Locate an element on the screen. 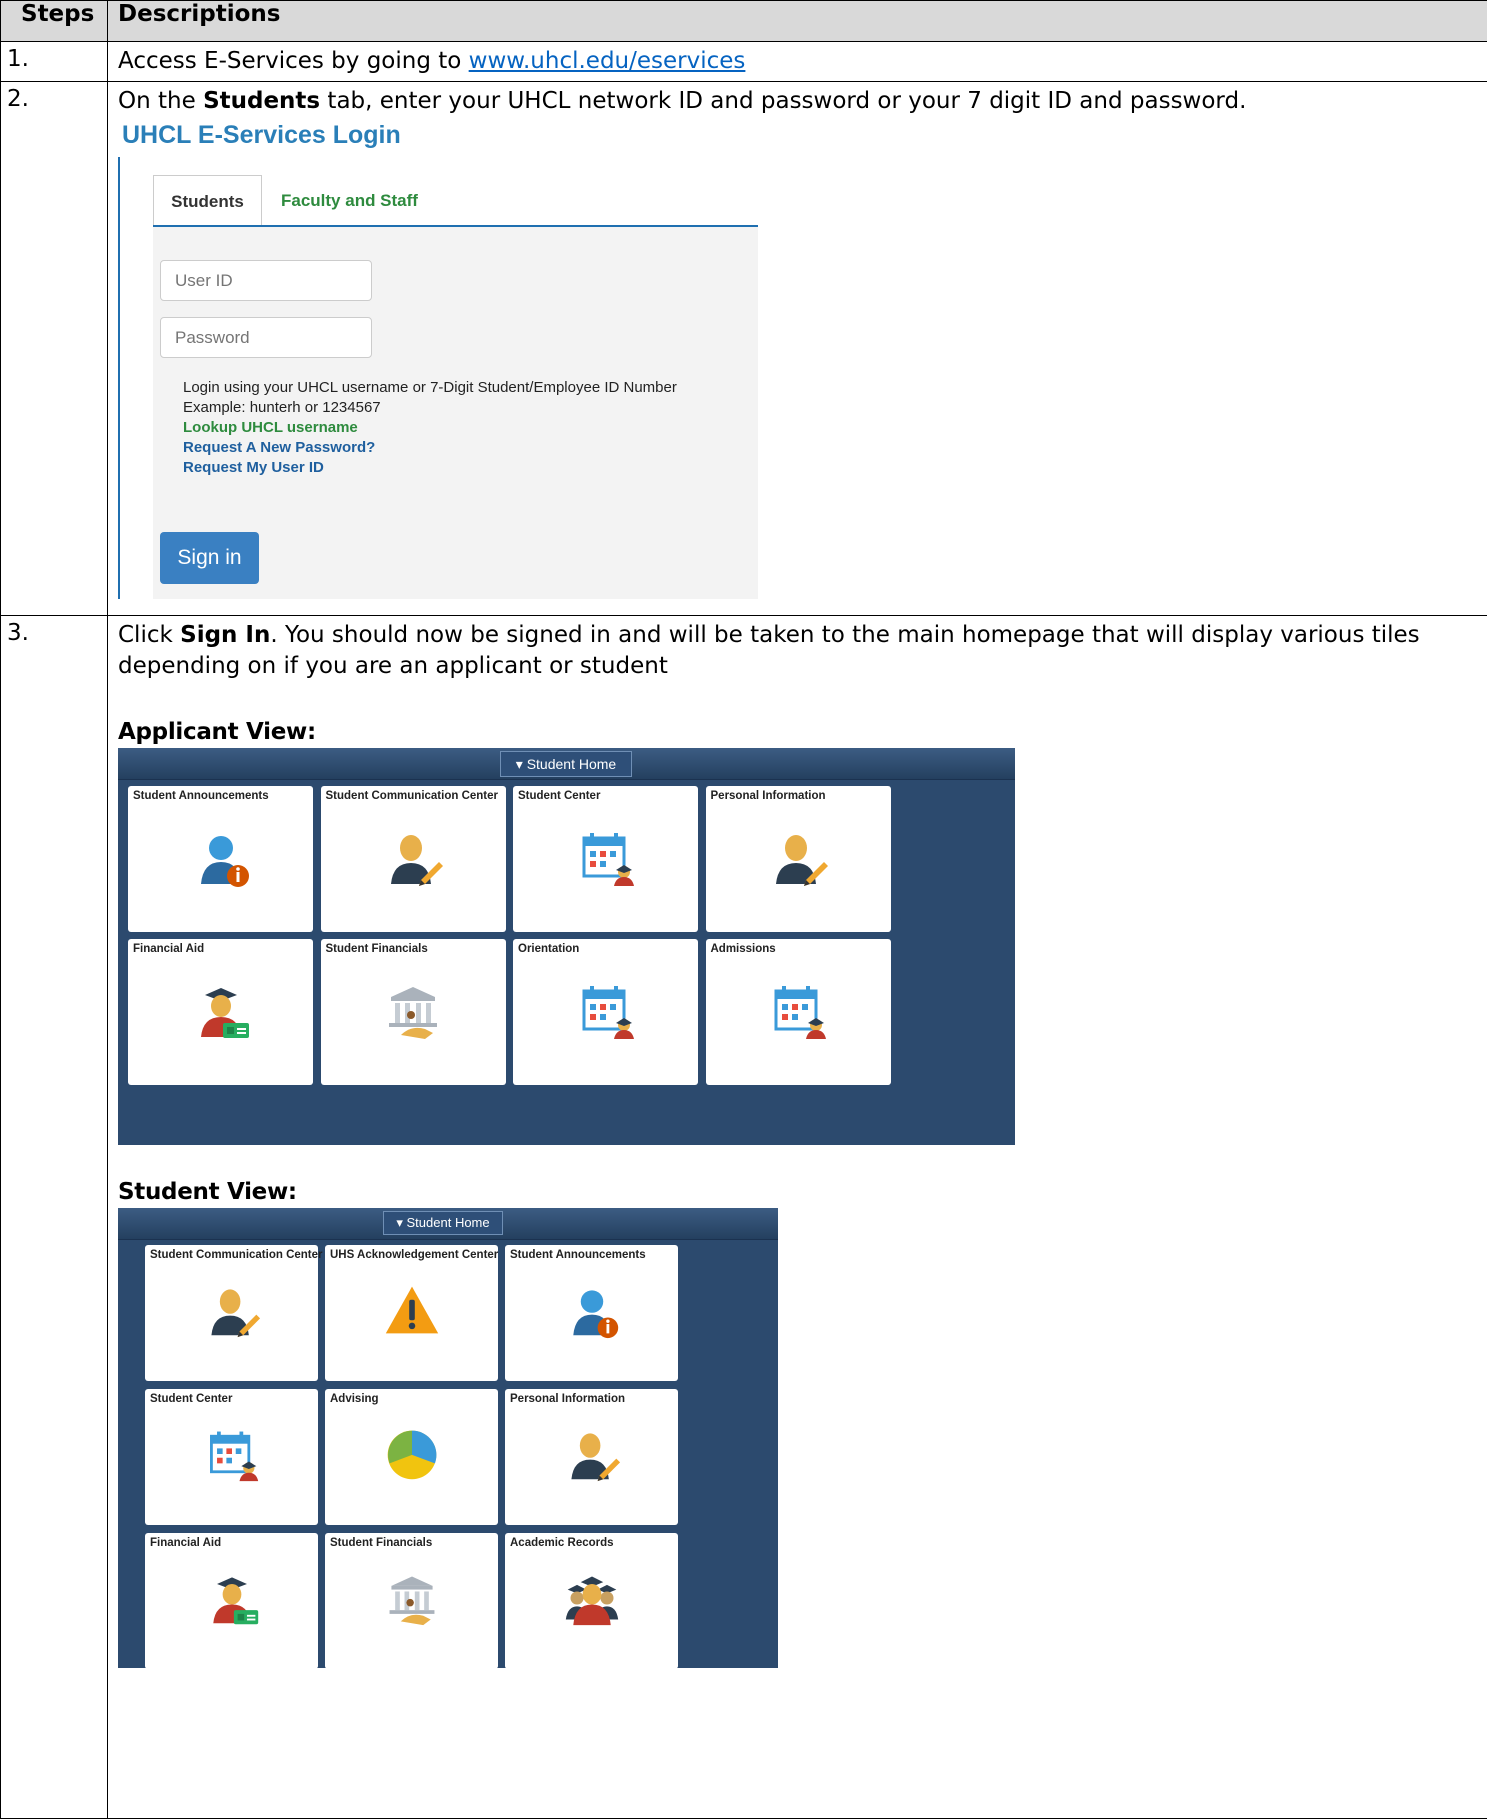  password-input is located at coordinates (266, 337).